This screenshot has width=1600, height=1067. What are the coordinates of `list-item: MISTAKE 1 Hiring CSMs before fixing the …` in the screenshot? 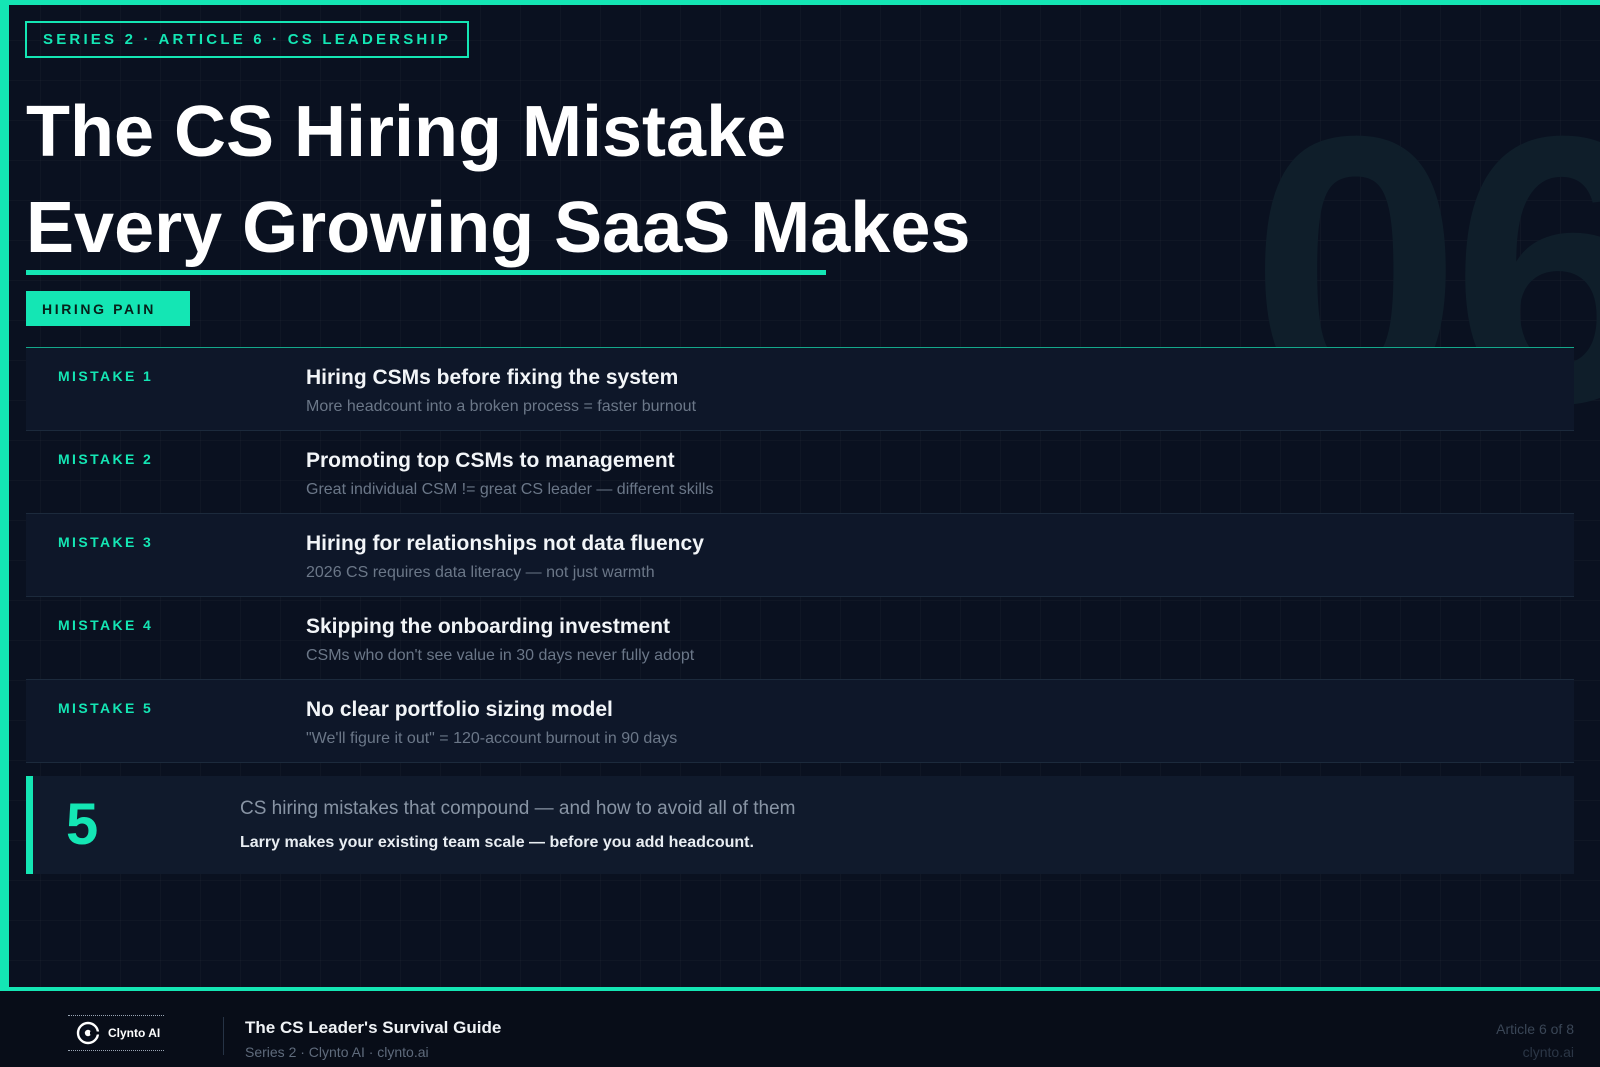 It's located at (800, 389).